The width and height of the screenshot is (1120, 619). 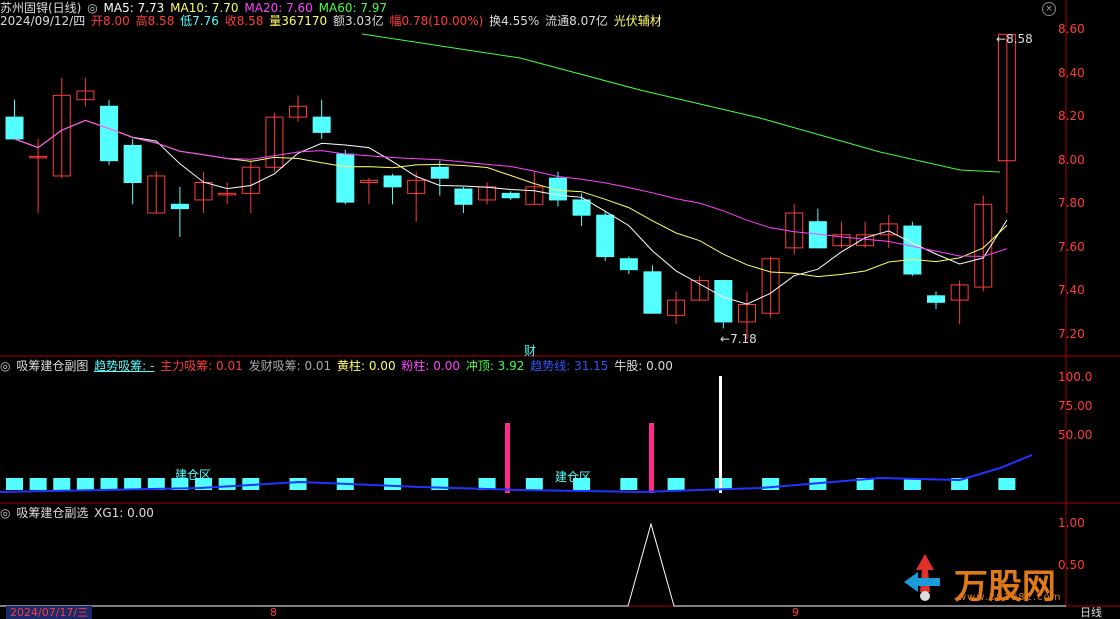 What do you see at coordinates (1075, 377) in the screenshot?
I see `panel1-tick: 100.0` at bounding box center [1075, 377].